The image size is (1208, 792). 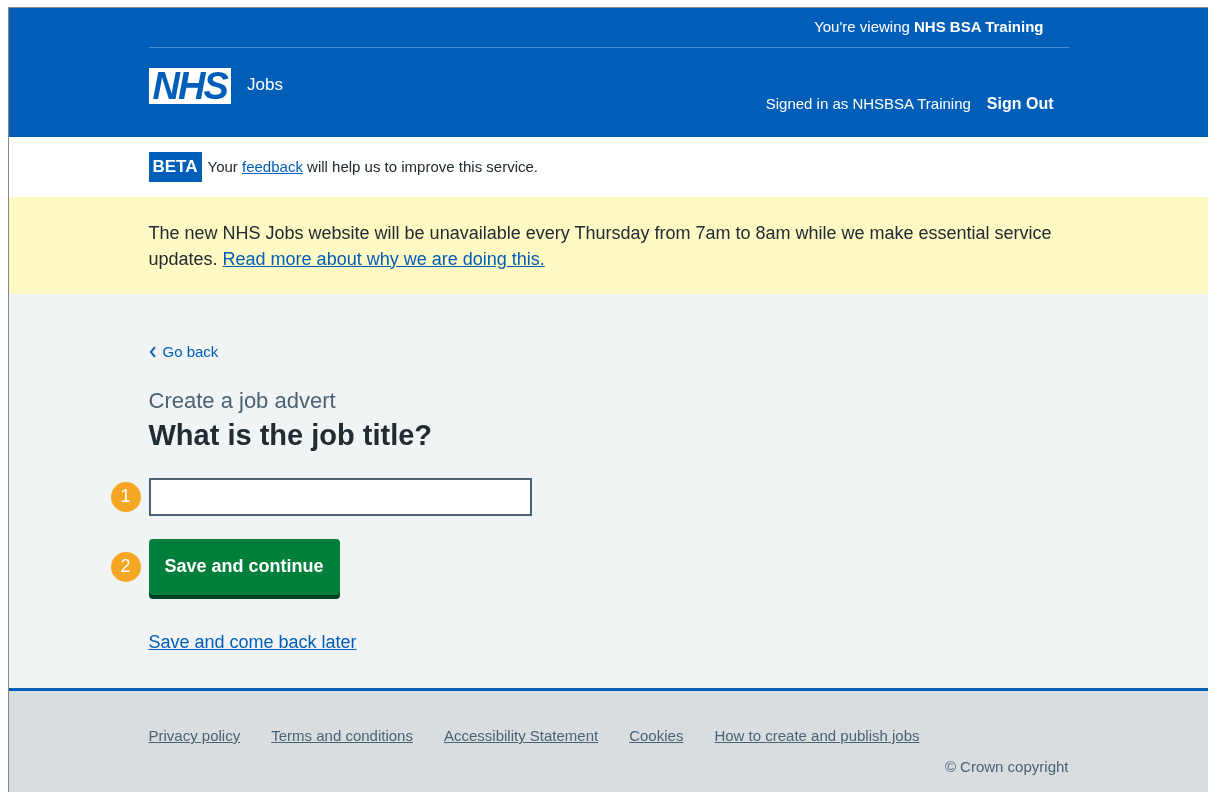 What do you see at coordinates (290, 435) in the screenshot?
I see `page-heading: What is the job title?` at bounding box center [290, 435].